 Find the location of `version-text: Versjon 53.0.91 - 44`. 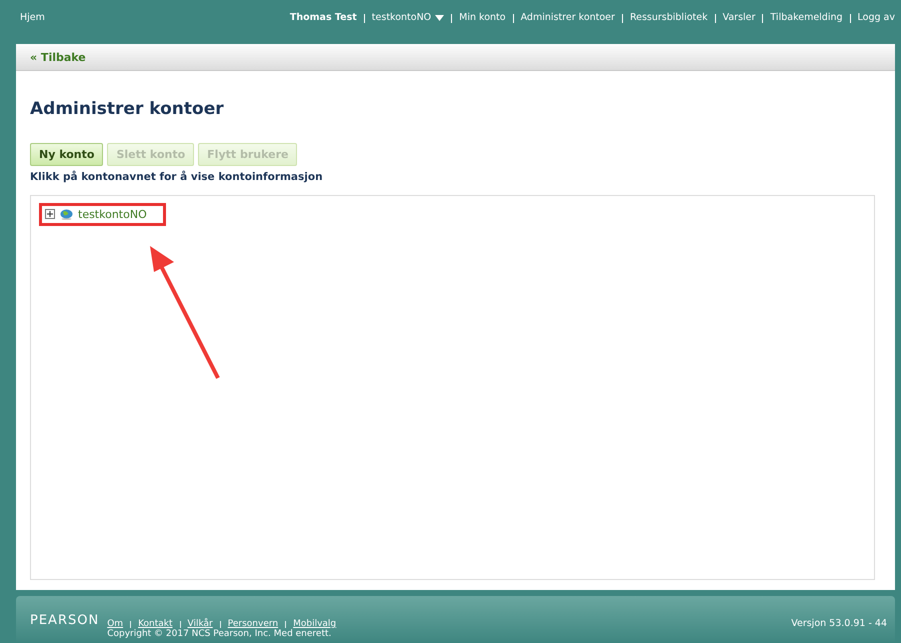

version-text: Versjon 53.0.91 - 44 is located at coordinates (839, 623).